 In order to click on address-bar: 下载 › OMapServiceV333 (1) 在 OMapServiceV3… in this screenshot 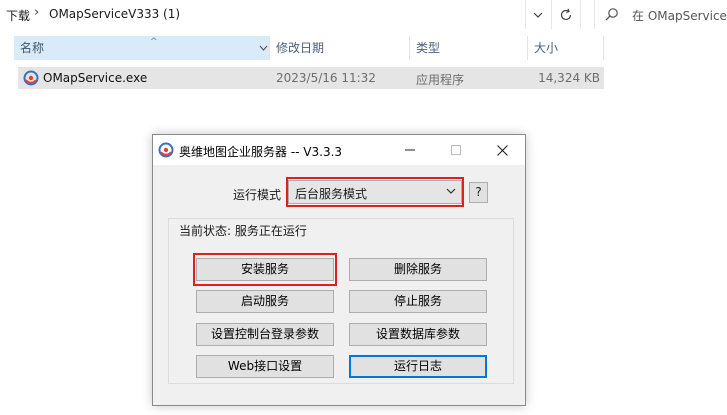, I will do `click(363, 15)`.